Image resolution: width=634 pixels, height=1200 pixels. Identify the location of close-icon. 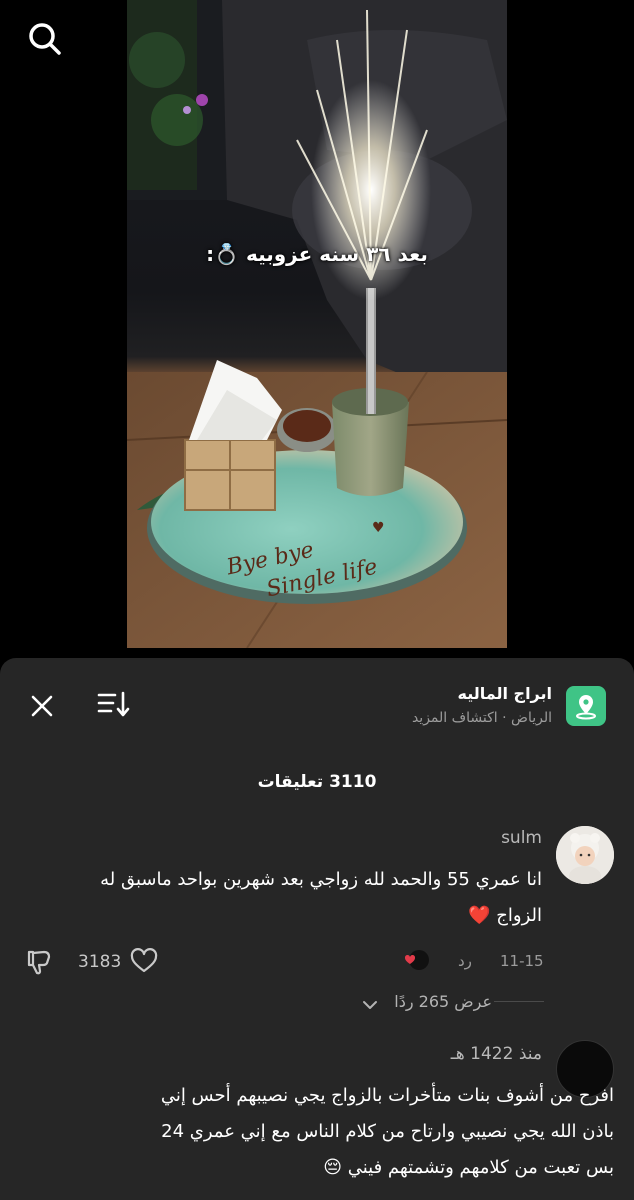
(42, 706).